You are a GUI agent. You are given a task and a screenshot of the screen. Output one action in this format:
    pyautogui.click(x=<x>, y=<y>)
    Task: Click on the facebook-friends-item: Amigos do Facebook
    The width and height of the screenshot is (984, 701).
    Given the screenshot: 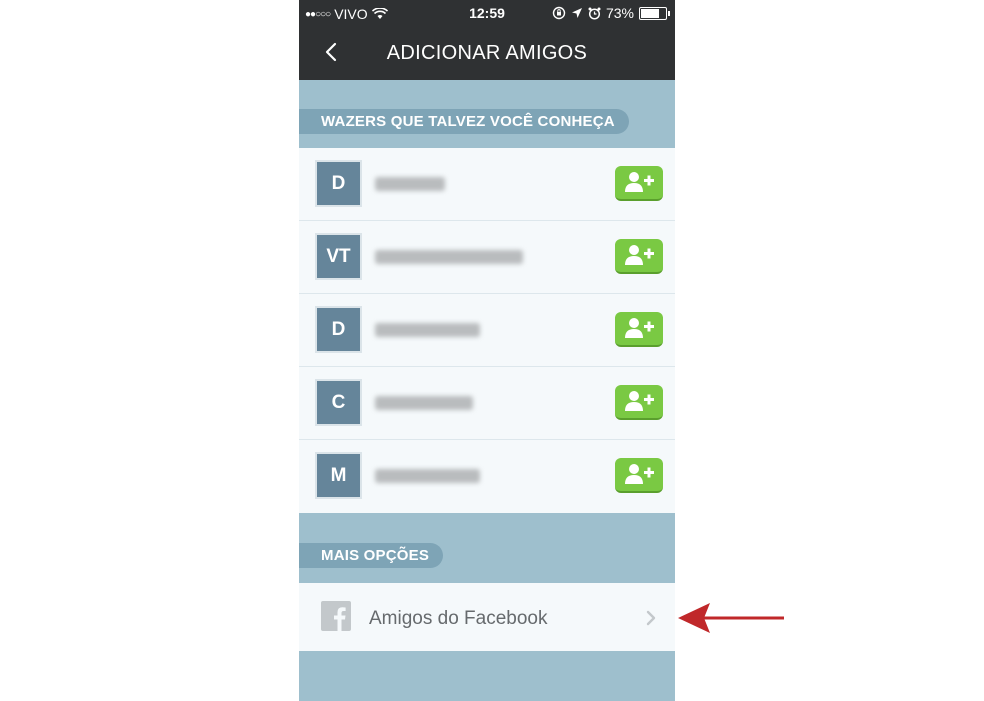 What is the action you would take?
    pyautogui.click(x=487, y=617)
    